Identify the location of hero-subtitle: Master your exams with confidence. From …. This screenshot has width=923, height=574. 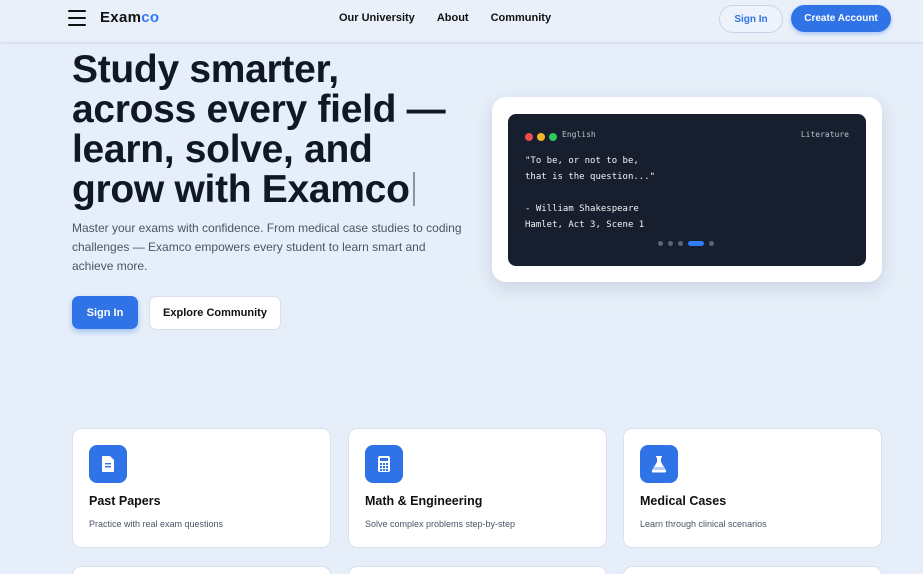
(267, 247).